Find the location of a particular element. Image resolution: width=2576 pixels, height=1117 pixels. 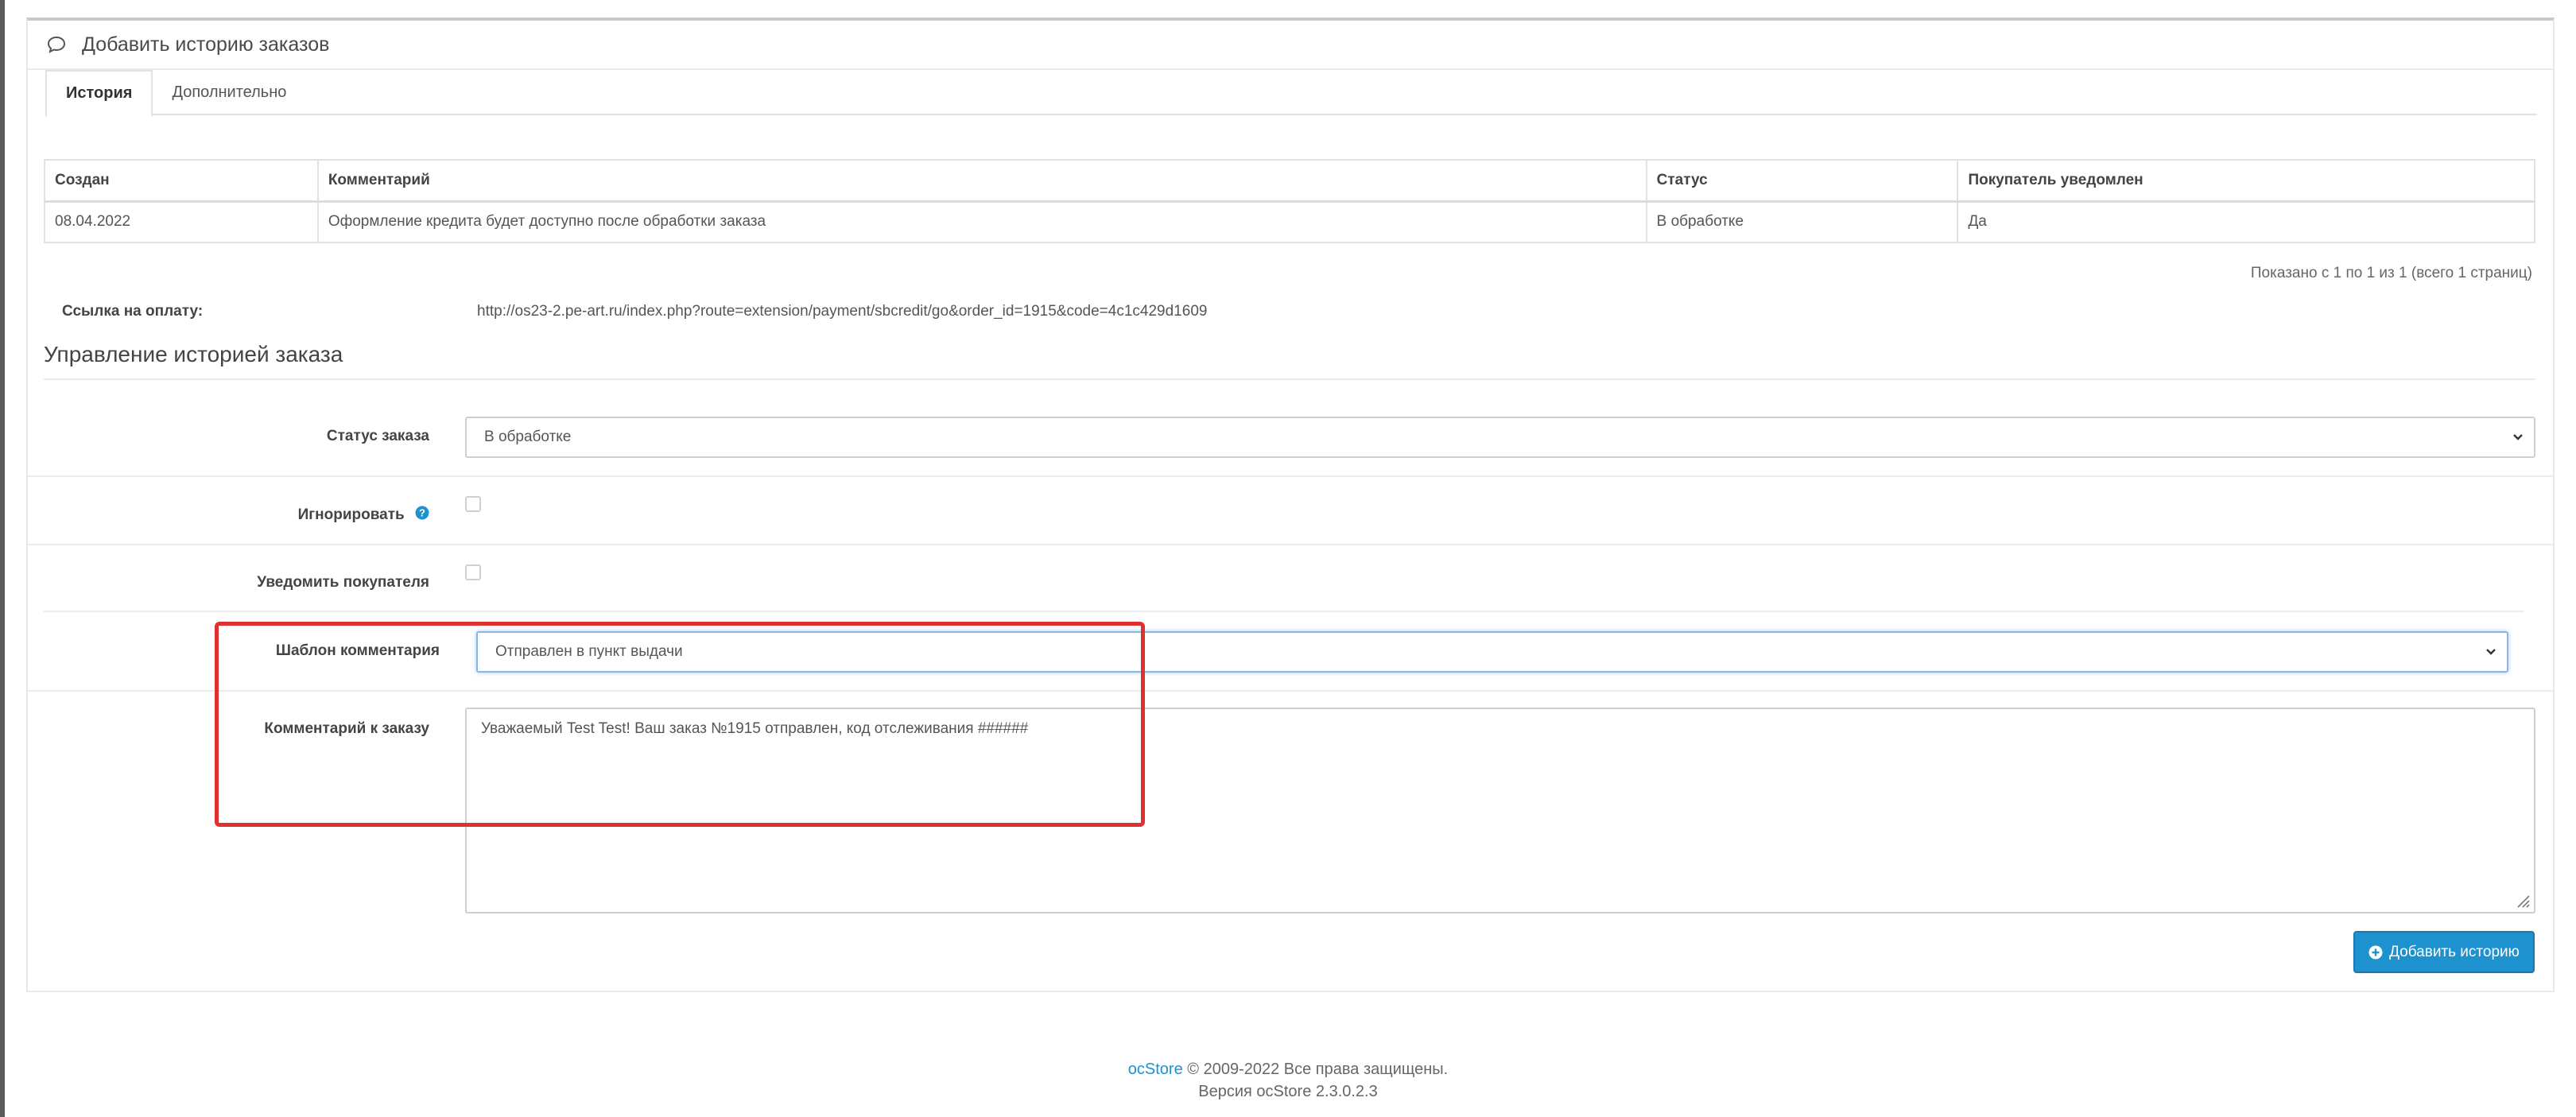

plus-circle-icon is located at coordinates (2375, 952).